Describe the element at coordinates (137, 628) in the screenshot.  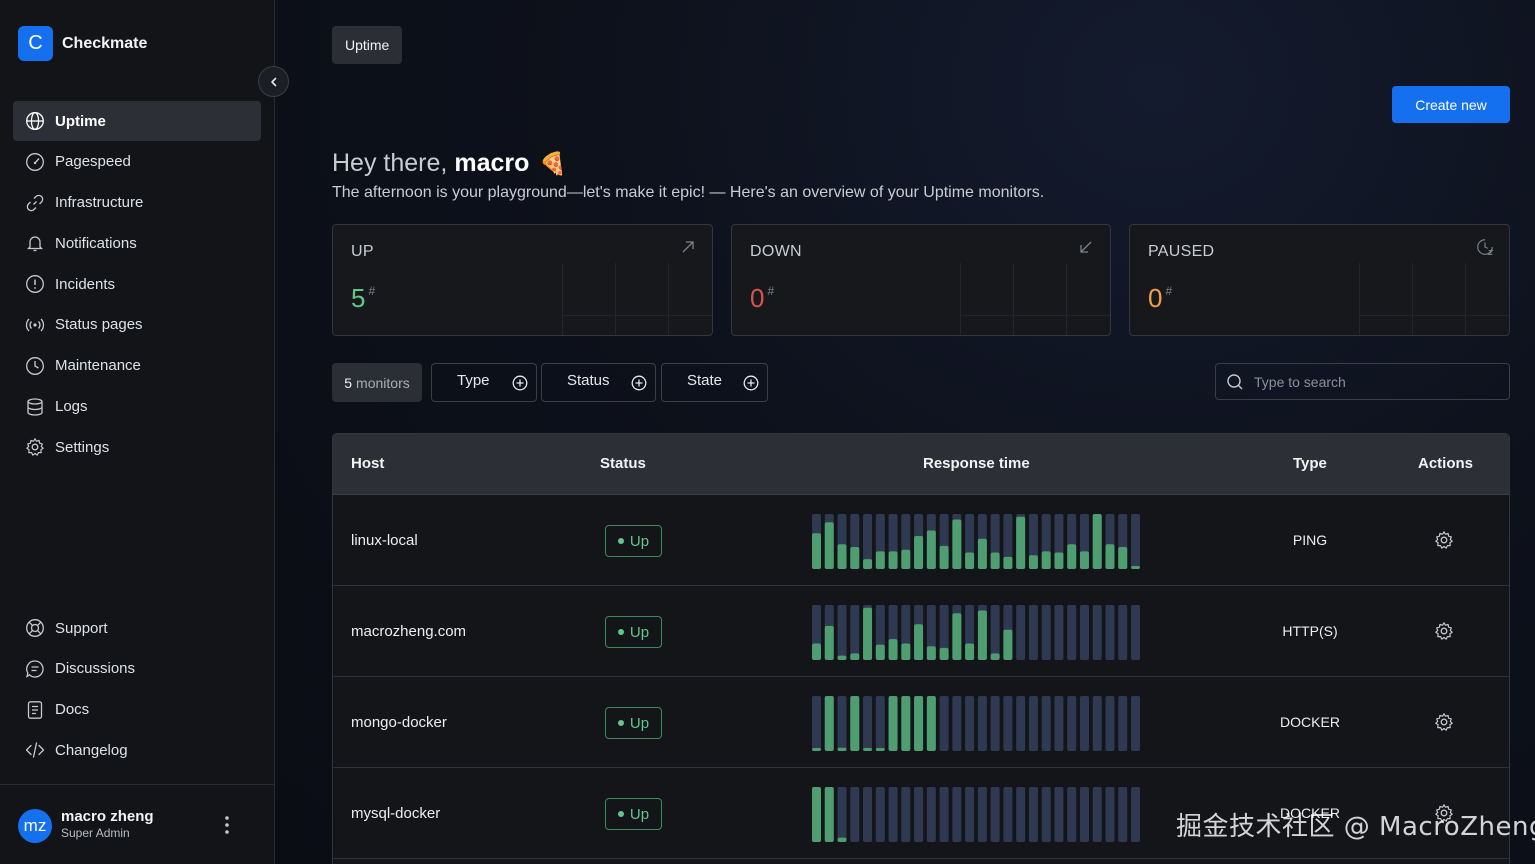
I see `sidebar-item-support: Support` at that location.